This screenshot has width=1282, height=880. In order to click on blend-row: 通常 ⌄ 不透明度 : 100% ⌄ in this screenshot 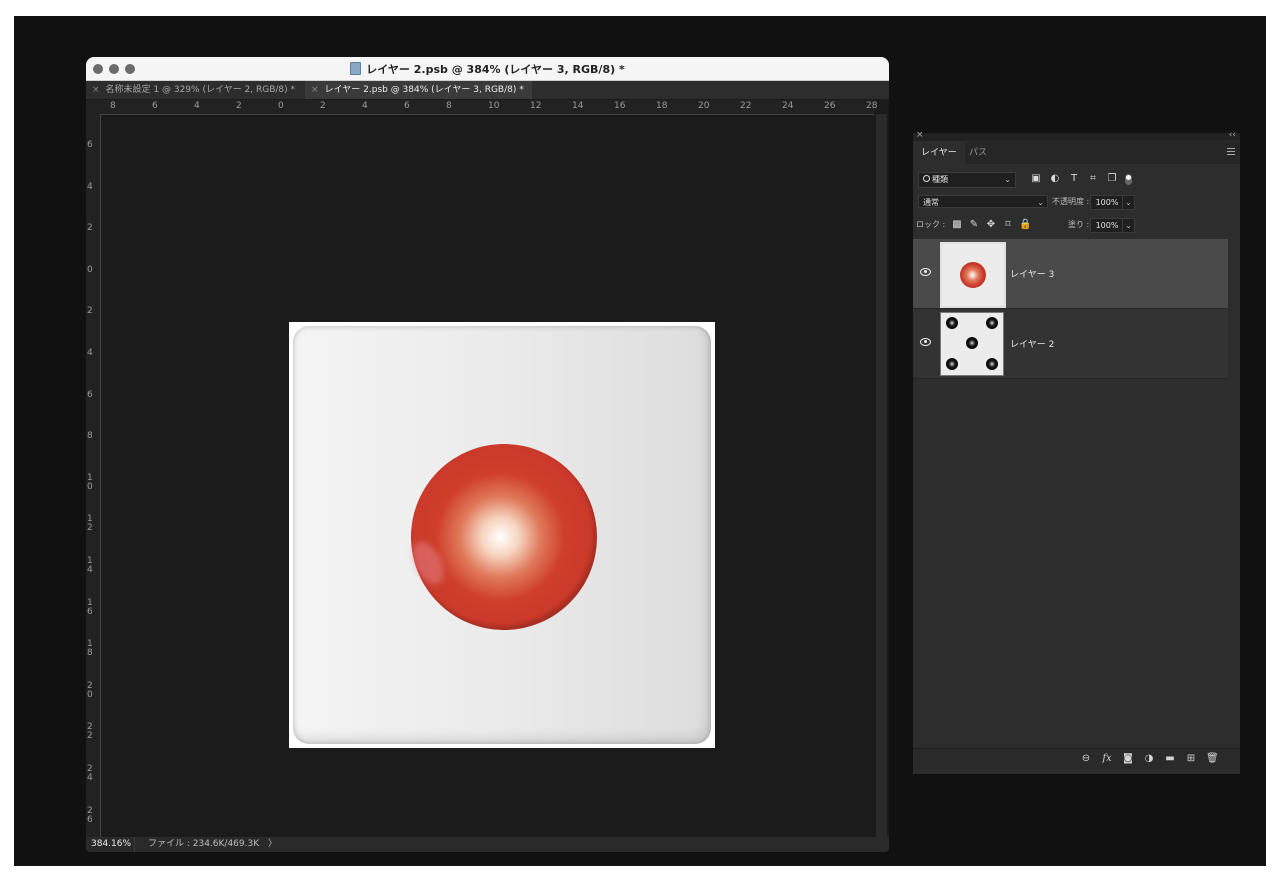, I will do `click(1076, 203)`.